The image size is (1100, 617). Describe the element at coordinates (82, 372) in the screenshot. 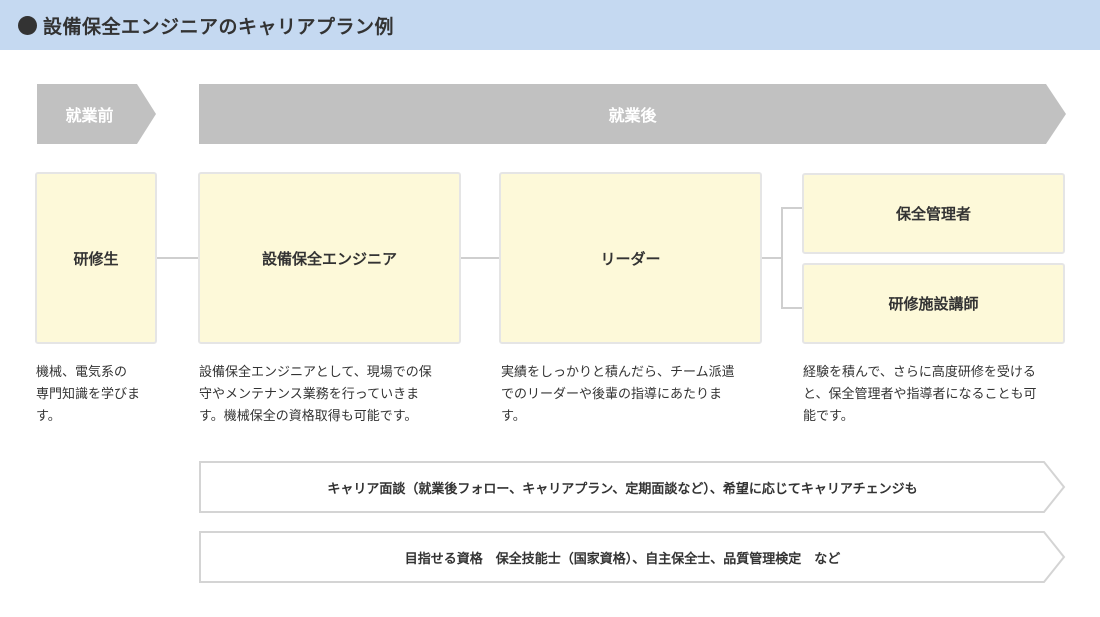

I see `desc-line: 機械、電気系の` at that location.